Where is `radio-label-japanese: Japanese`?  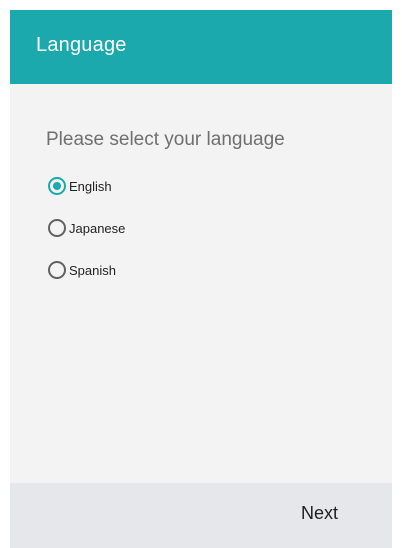
radio-label-japanese: Japanese is located at coordinates (97, 228).